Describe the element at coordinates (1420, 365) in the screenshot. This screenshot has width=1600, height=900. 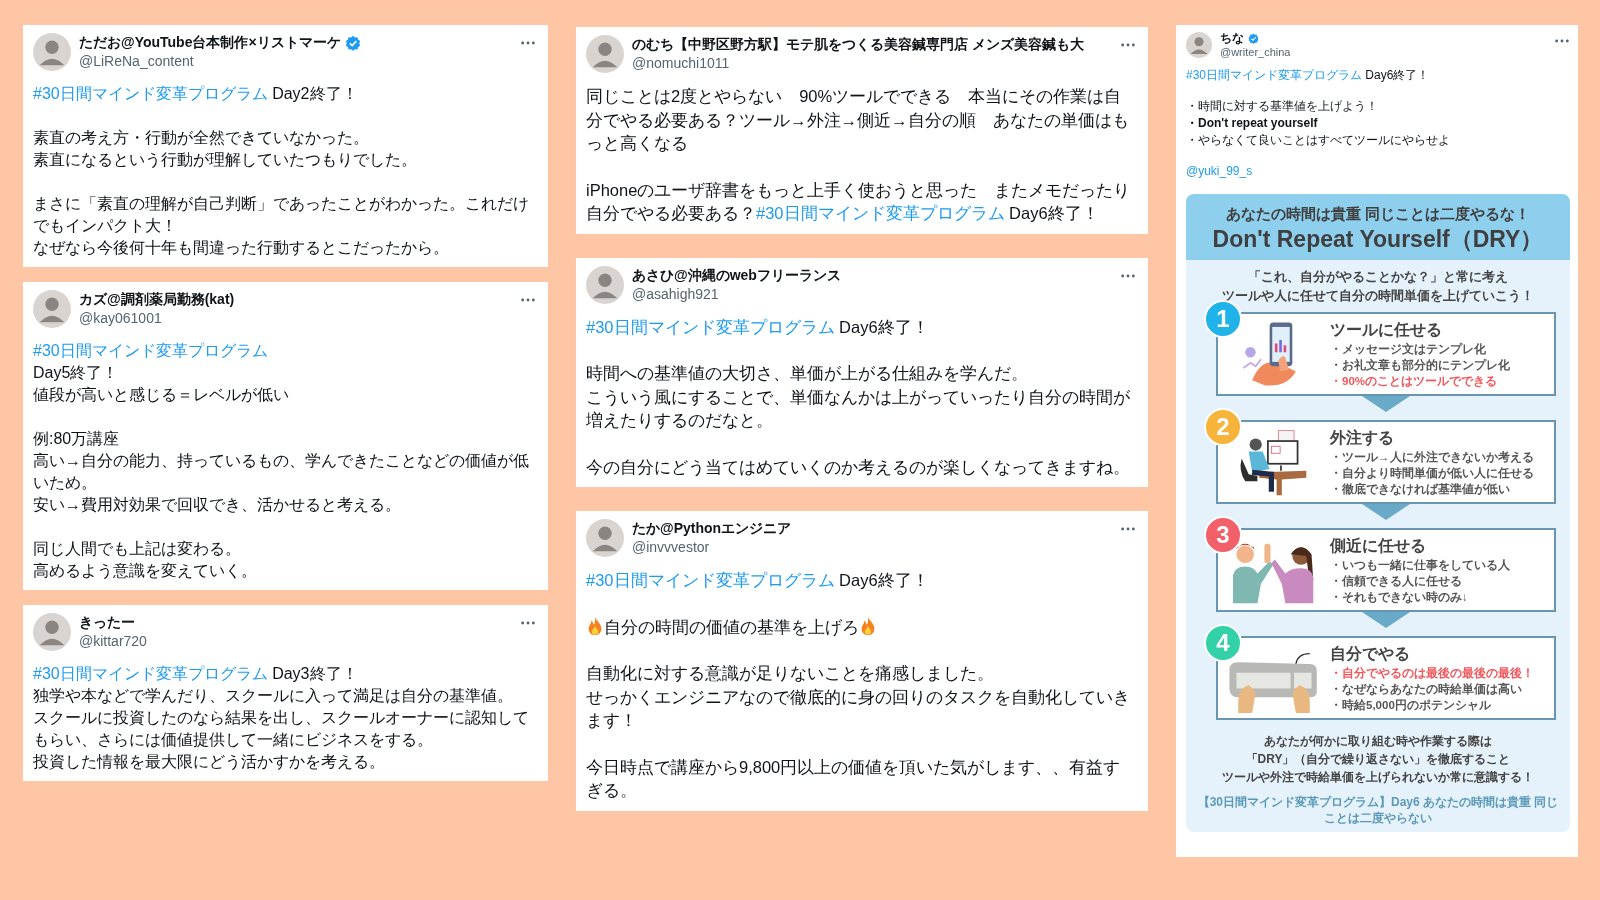
I see `step-bullet: ・お礼文章も部分的にテンプレ化` at that location.